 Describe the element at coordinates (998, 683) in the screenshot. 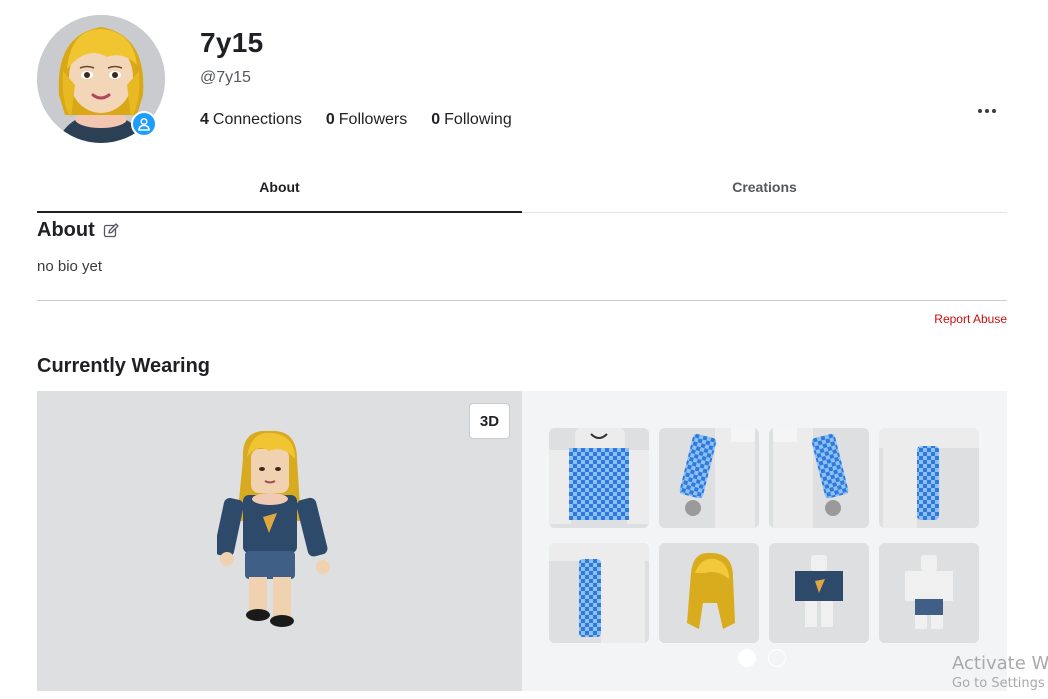

I see `watermark-line-2: Go to Settings` at that location.